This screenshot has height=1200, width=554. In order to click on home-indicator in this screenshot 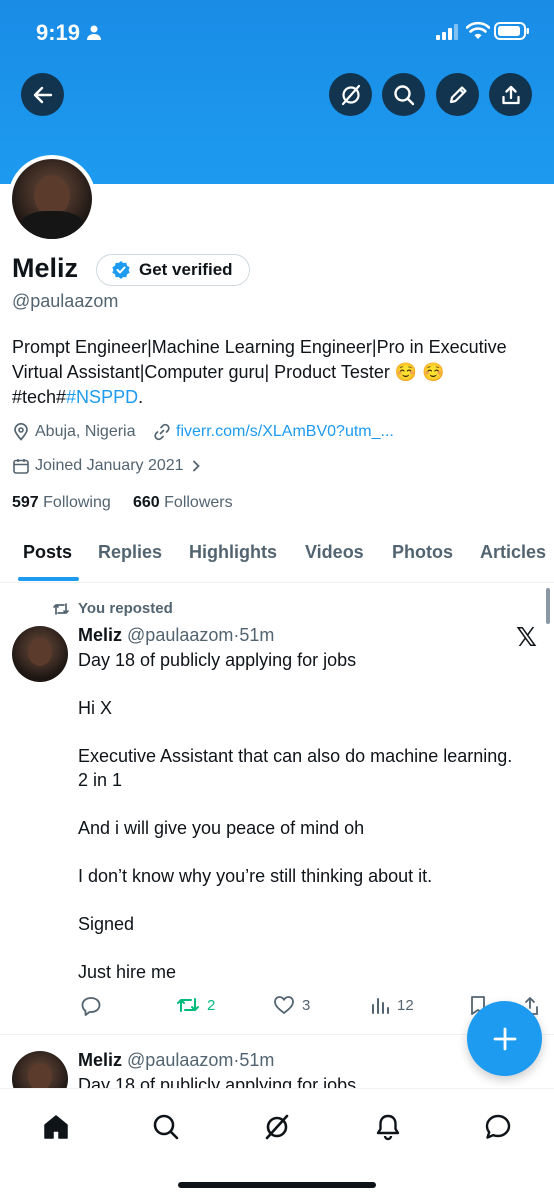, I will do `click(277, 1185)`.